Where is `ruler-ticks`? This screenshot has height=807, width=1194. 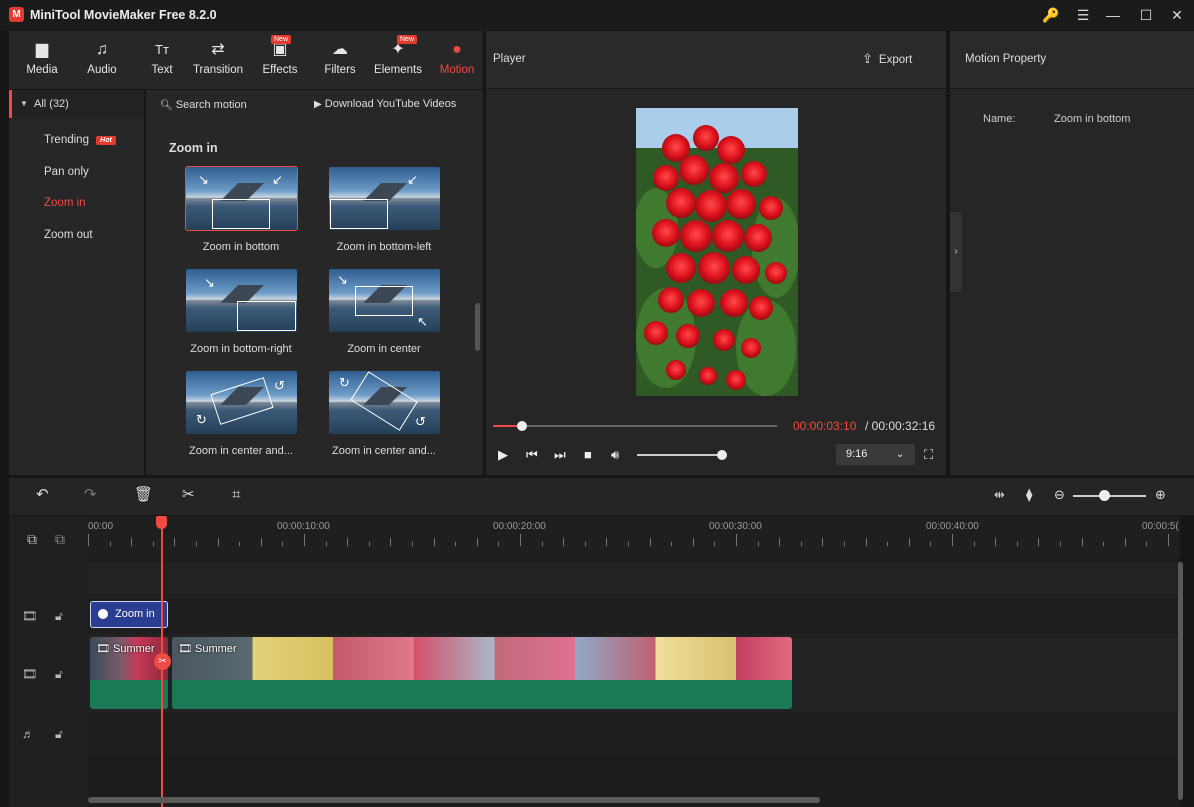 ruler-ticks is located at coordinates (628, 540).